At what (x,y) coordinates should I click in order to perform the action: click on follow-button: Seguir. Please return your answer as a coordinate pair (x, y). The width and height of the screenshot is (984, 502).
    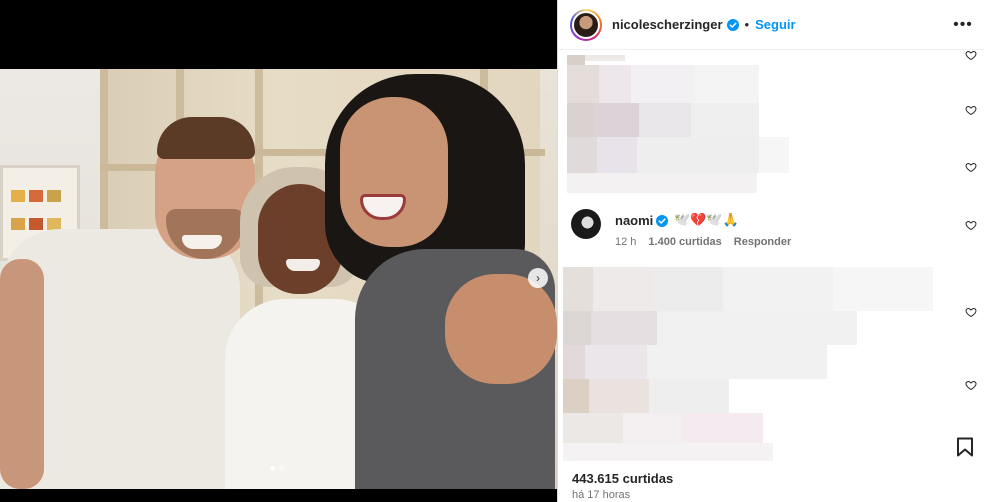
    Looking at the image, I should click on (775, 24).